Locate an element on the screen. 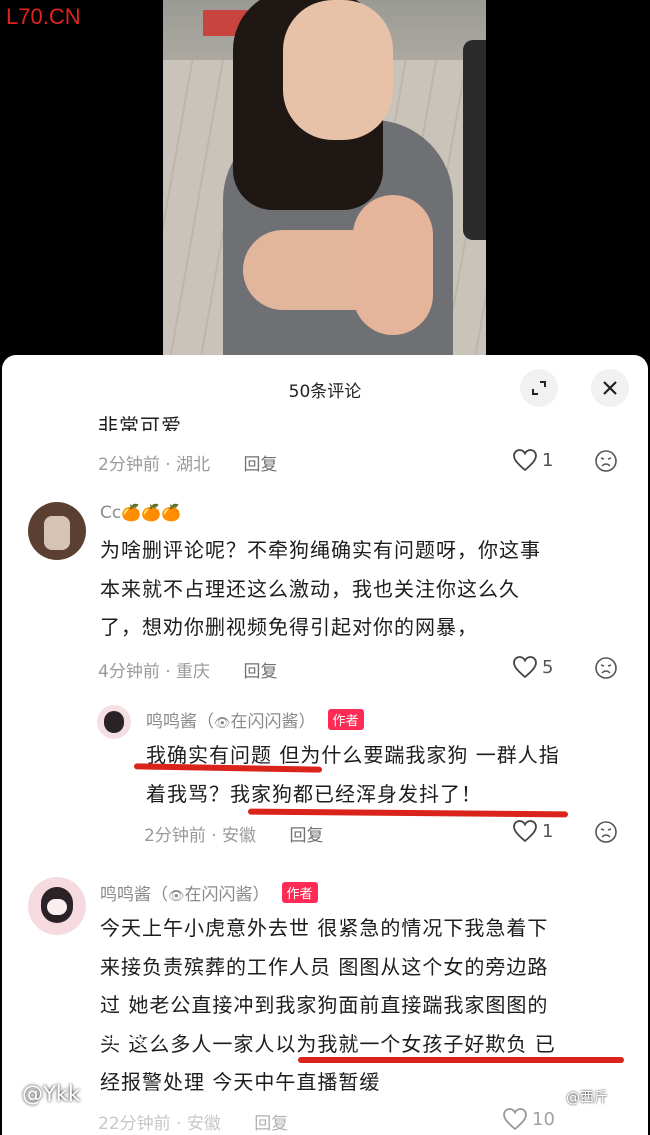 The width and height of the screenshot is (650, 1135). video-woman-face is located at coordinates (338, 70).